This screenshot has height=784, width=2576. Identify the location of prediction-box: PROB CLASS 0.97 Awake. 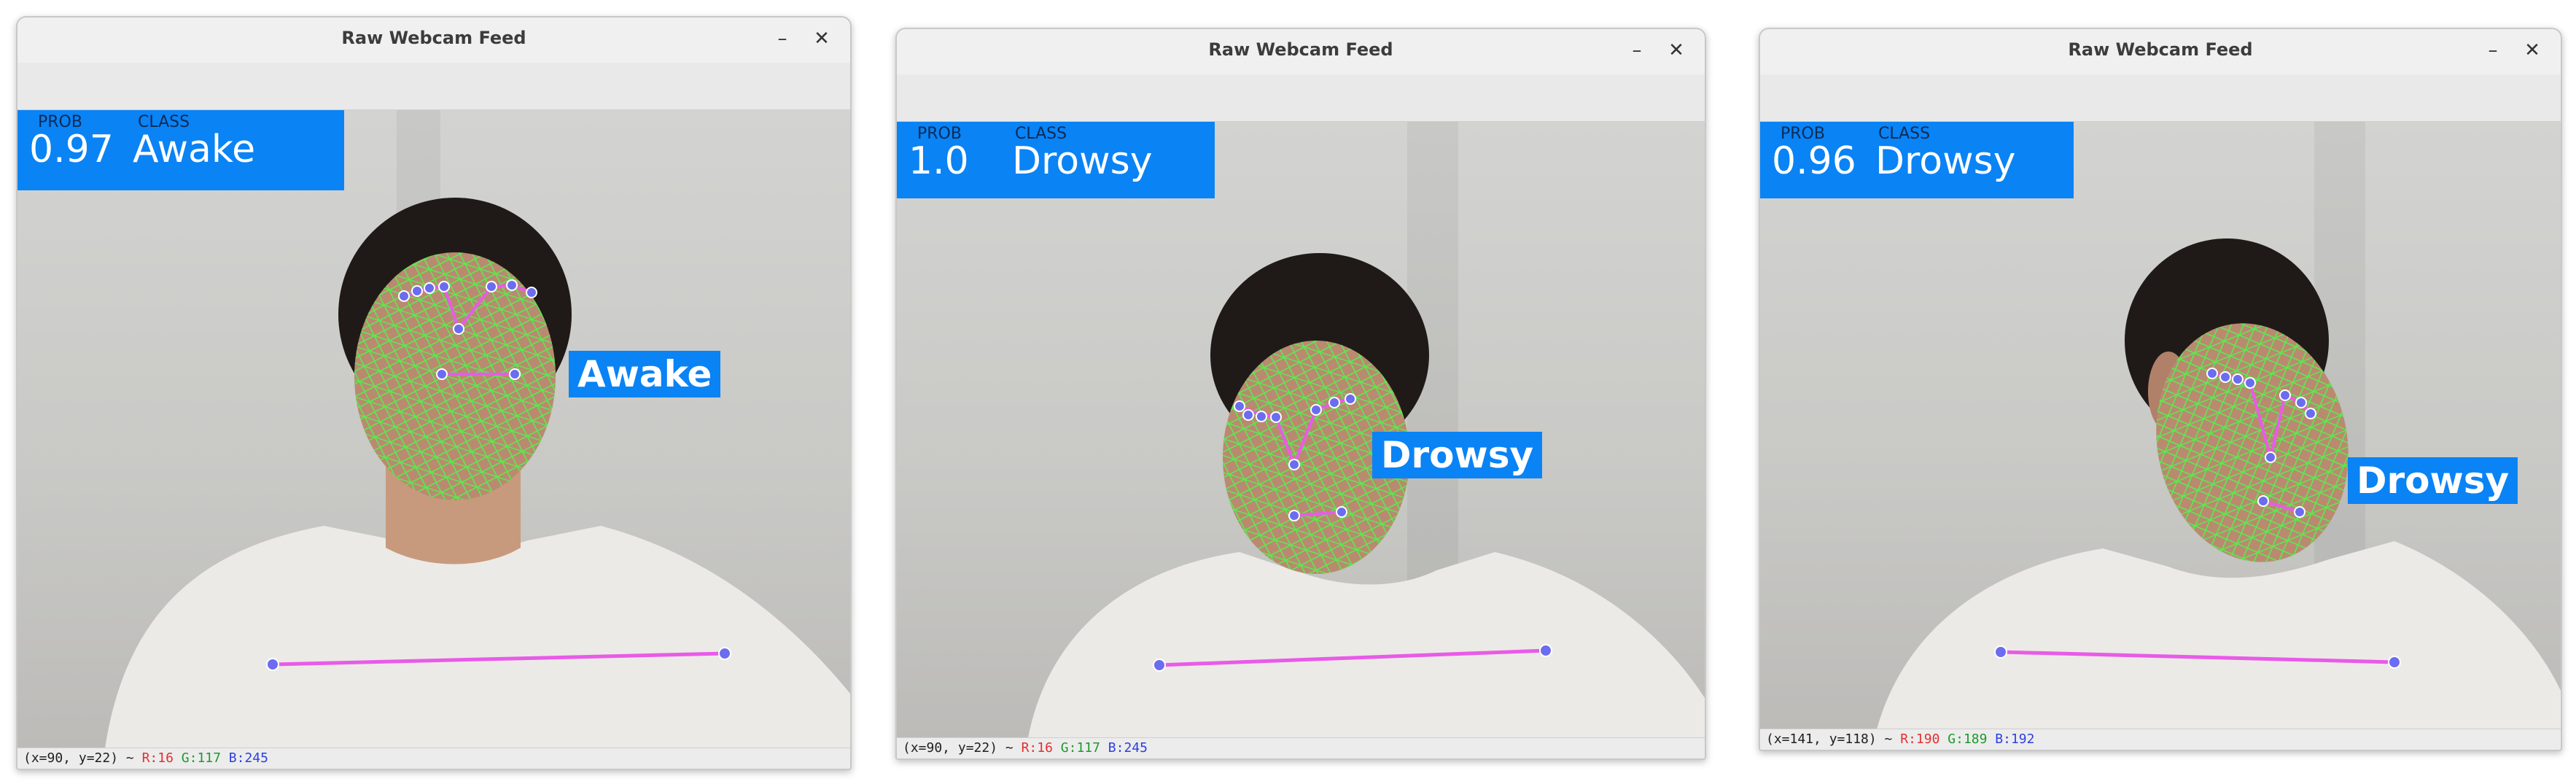
(180, 150).